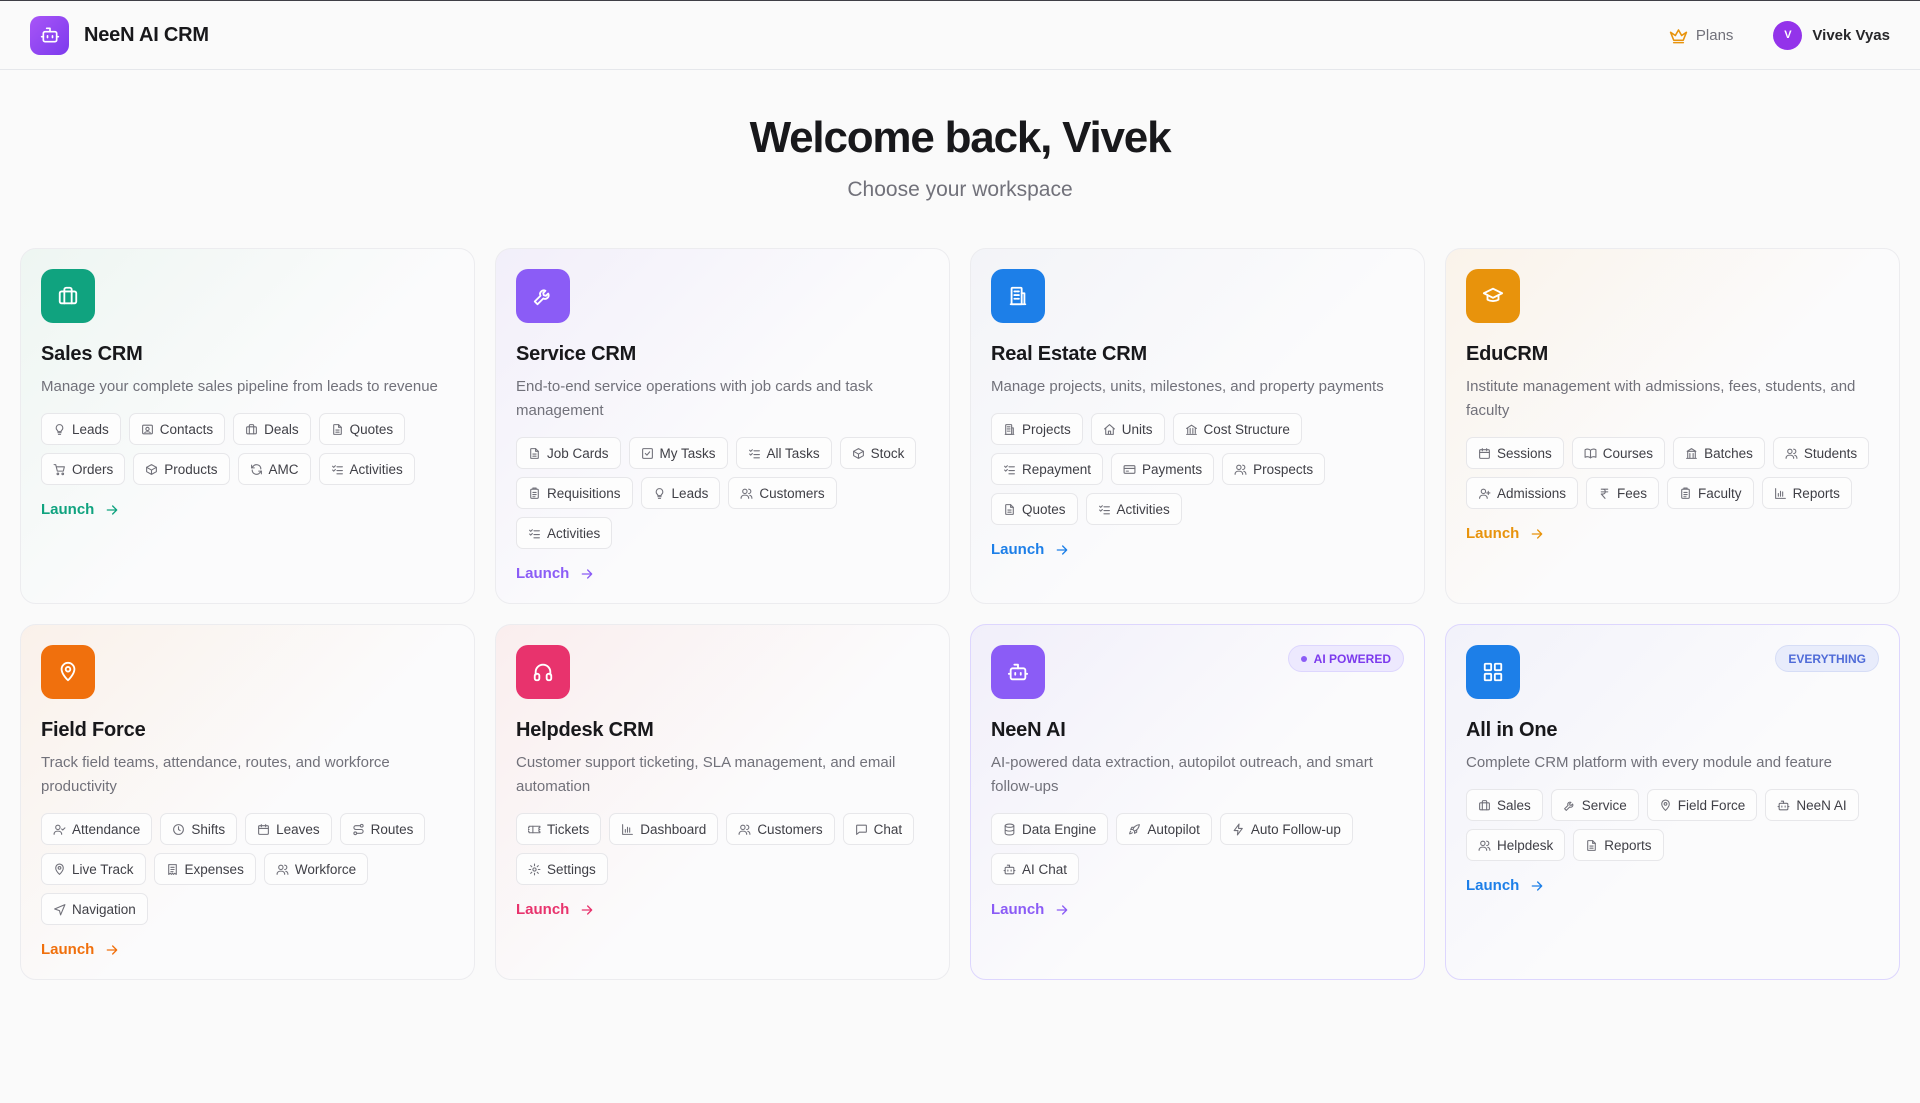 The width and height of the screenshot is (1920, 1103). What do you see at coordinates (94, 909) in the screenshot?
I see `module-chip-navigation: Navigation` at bounding box center [94, 909].